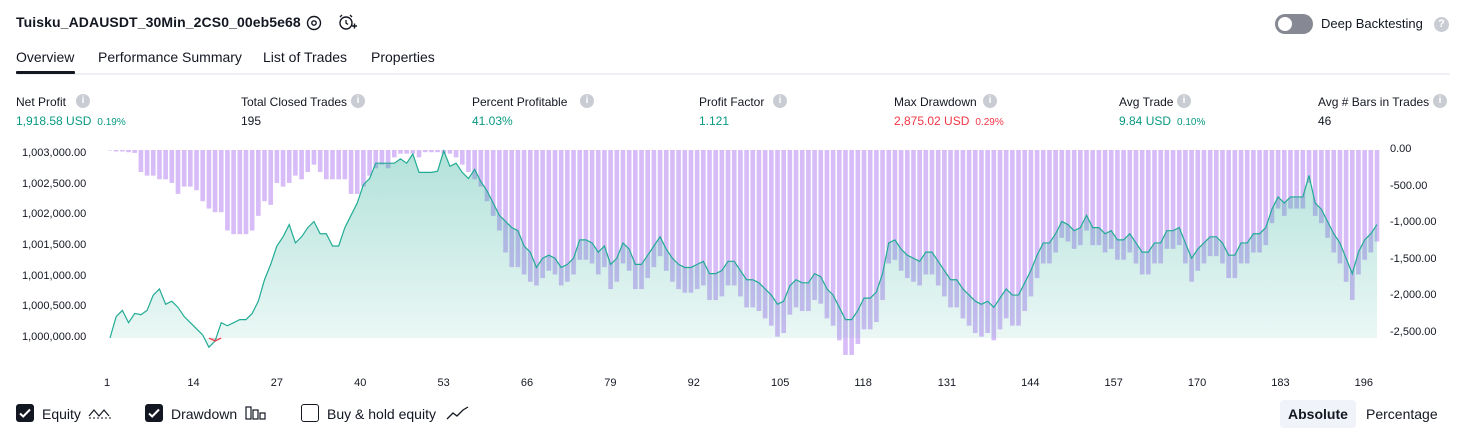  I want to click on tab-performance-summary: Performance Summary, so click(170, 57).